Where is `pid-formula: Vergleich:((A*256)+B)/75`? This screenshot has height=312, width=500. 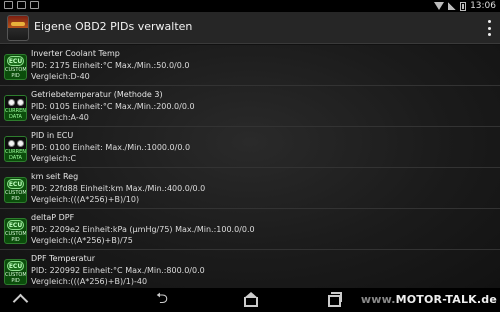 pid-formula: Vergleich:((A*256)+B)/75 is located at coordinates (82, 240).